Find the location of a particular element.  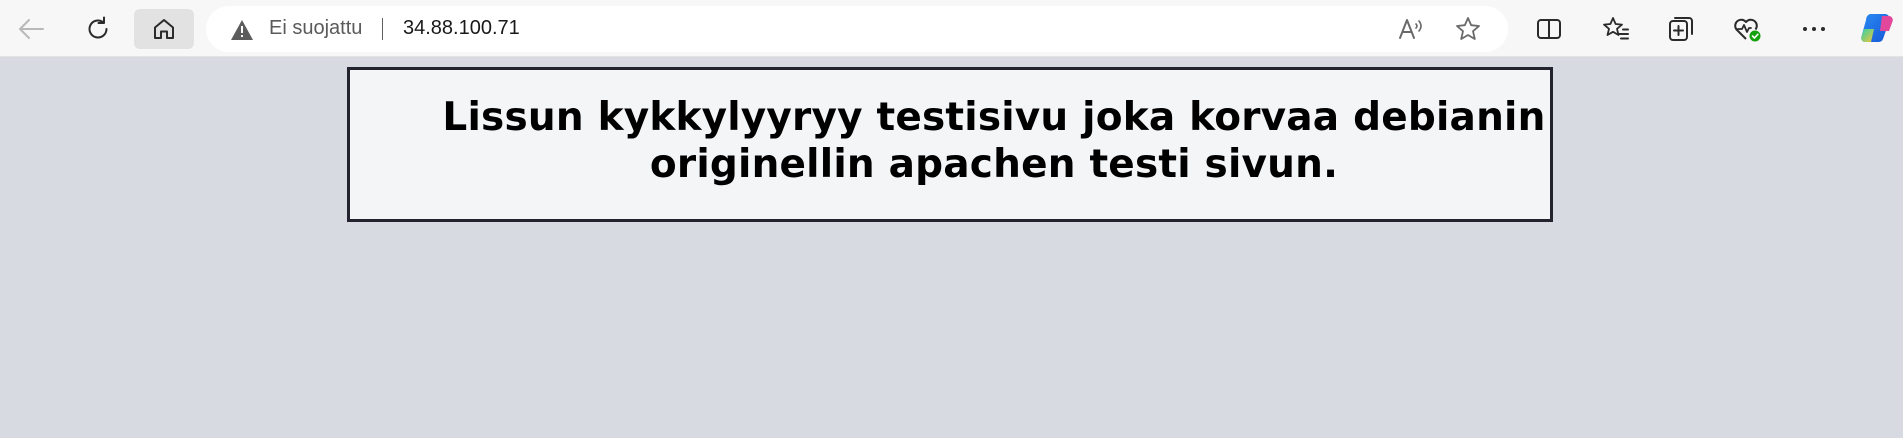

more-button is located at coordinates (1814, 29).